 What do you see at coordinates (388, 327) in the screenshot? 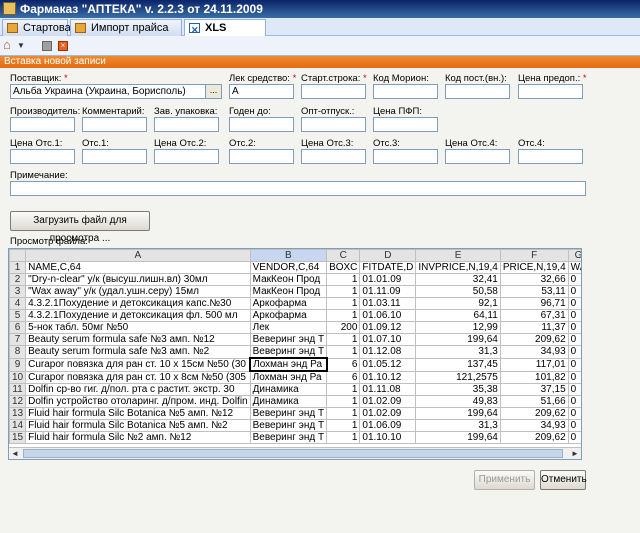
I see `table-cell: 01.09.12` at bounding box center [388, 327].